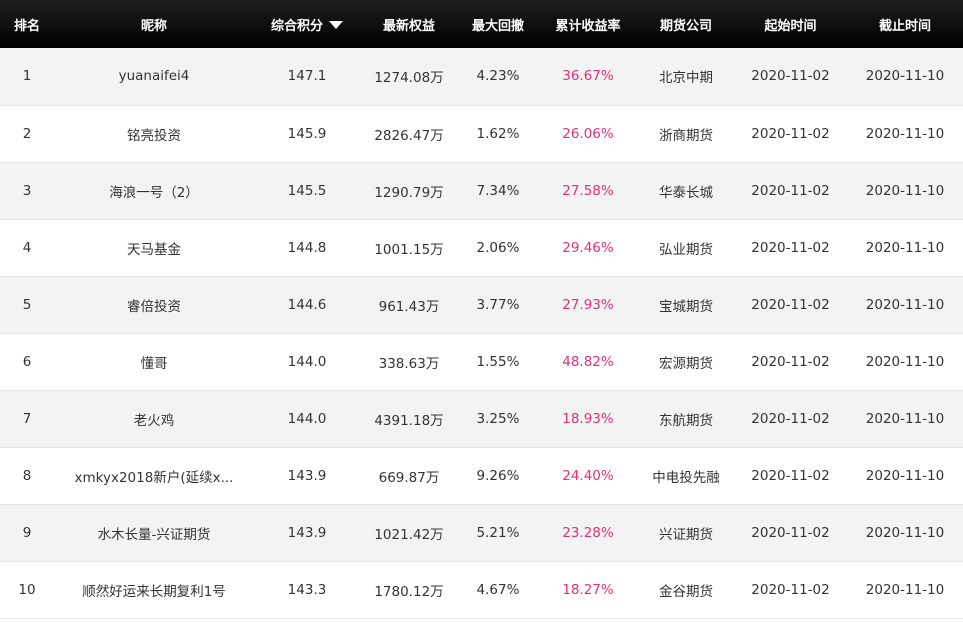 The height and width of the screenshot is (623, 963). I want to click on cell-broker: 金谷期货, so click(686, 591).